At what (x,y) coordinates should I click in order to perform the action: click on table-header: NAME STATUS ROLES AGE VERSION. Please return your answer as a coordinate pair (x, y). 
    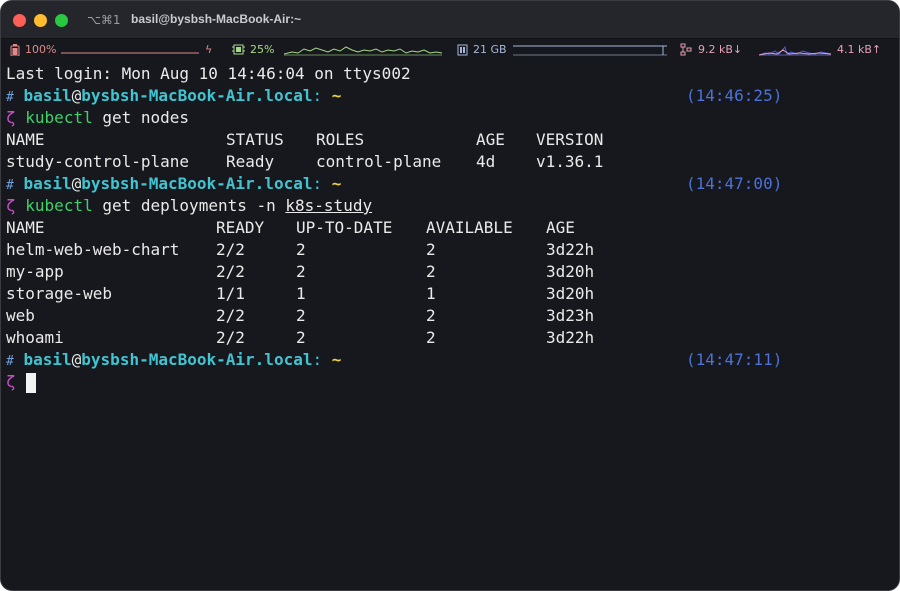
    Looking at the image, I should click on (451, 140).